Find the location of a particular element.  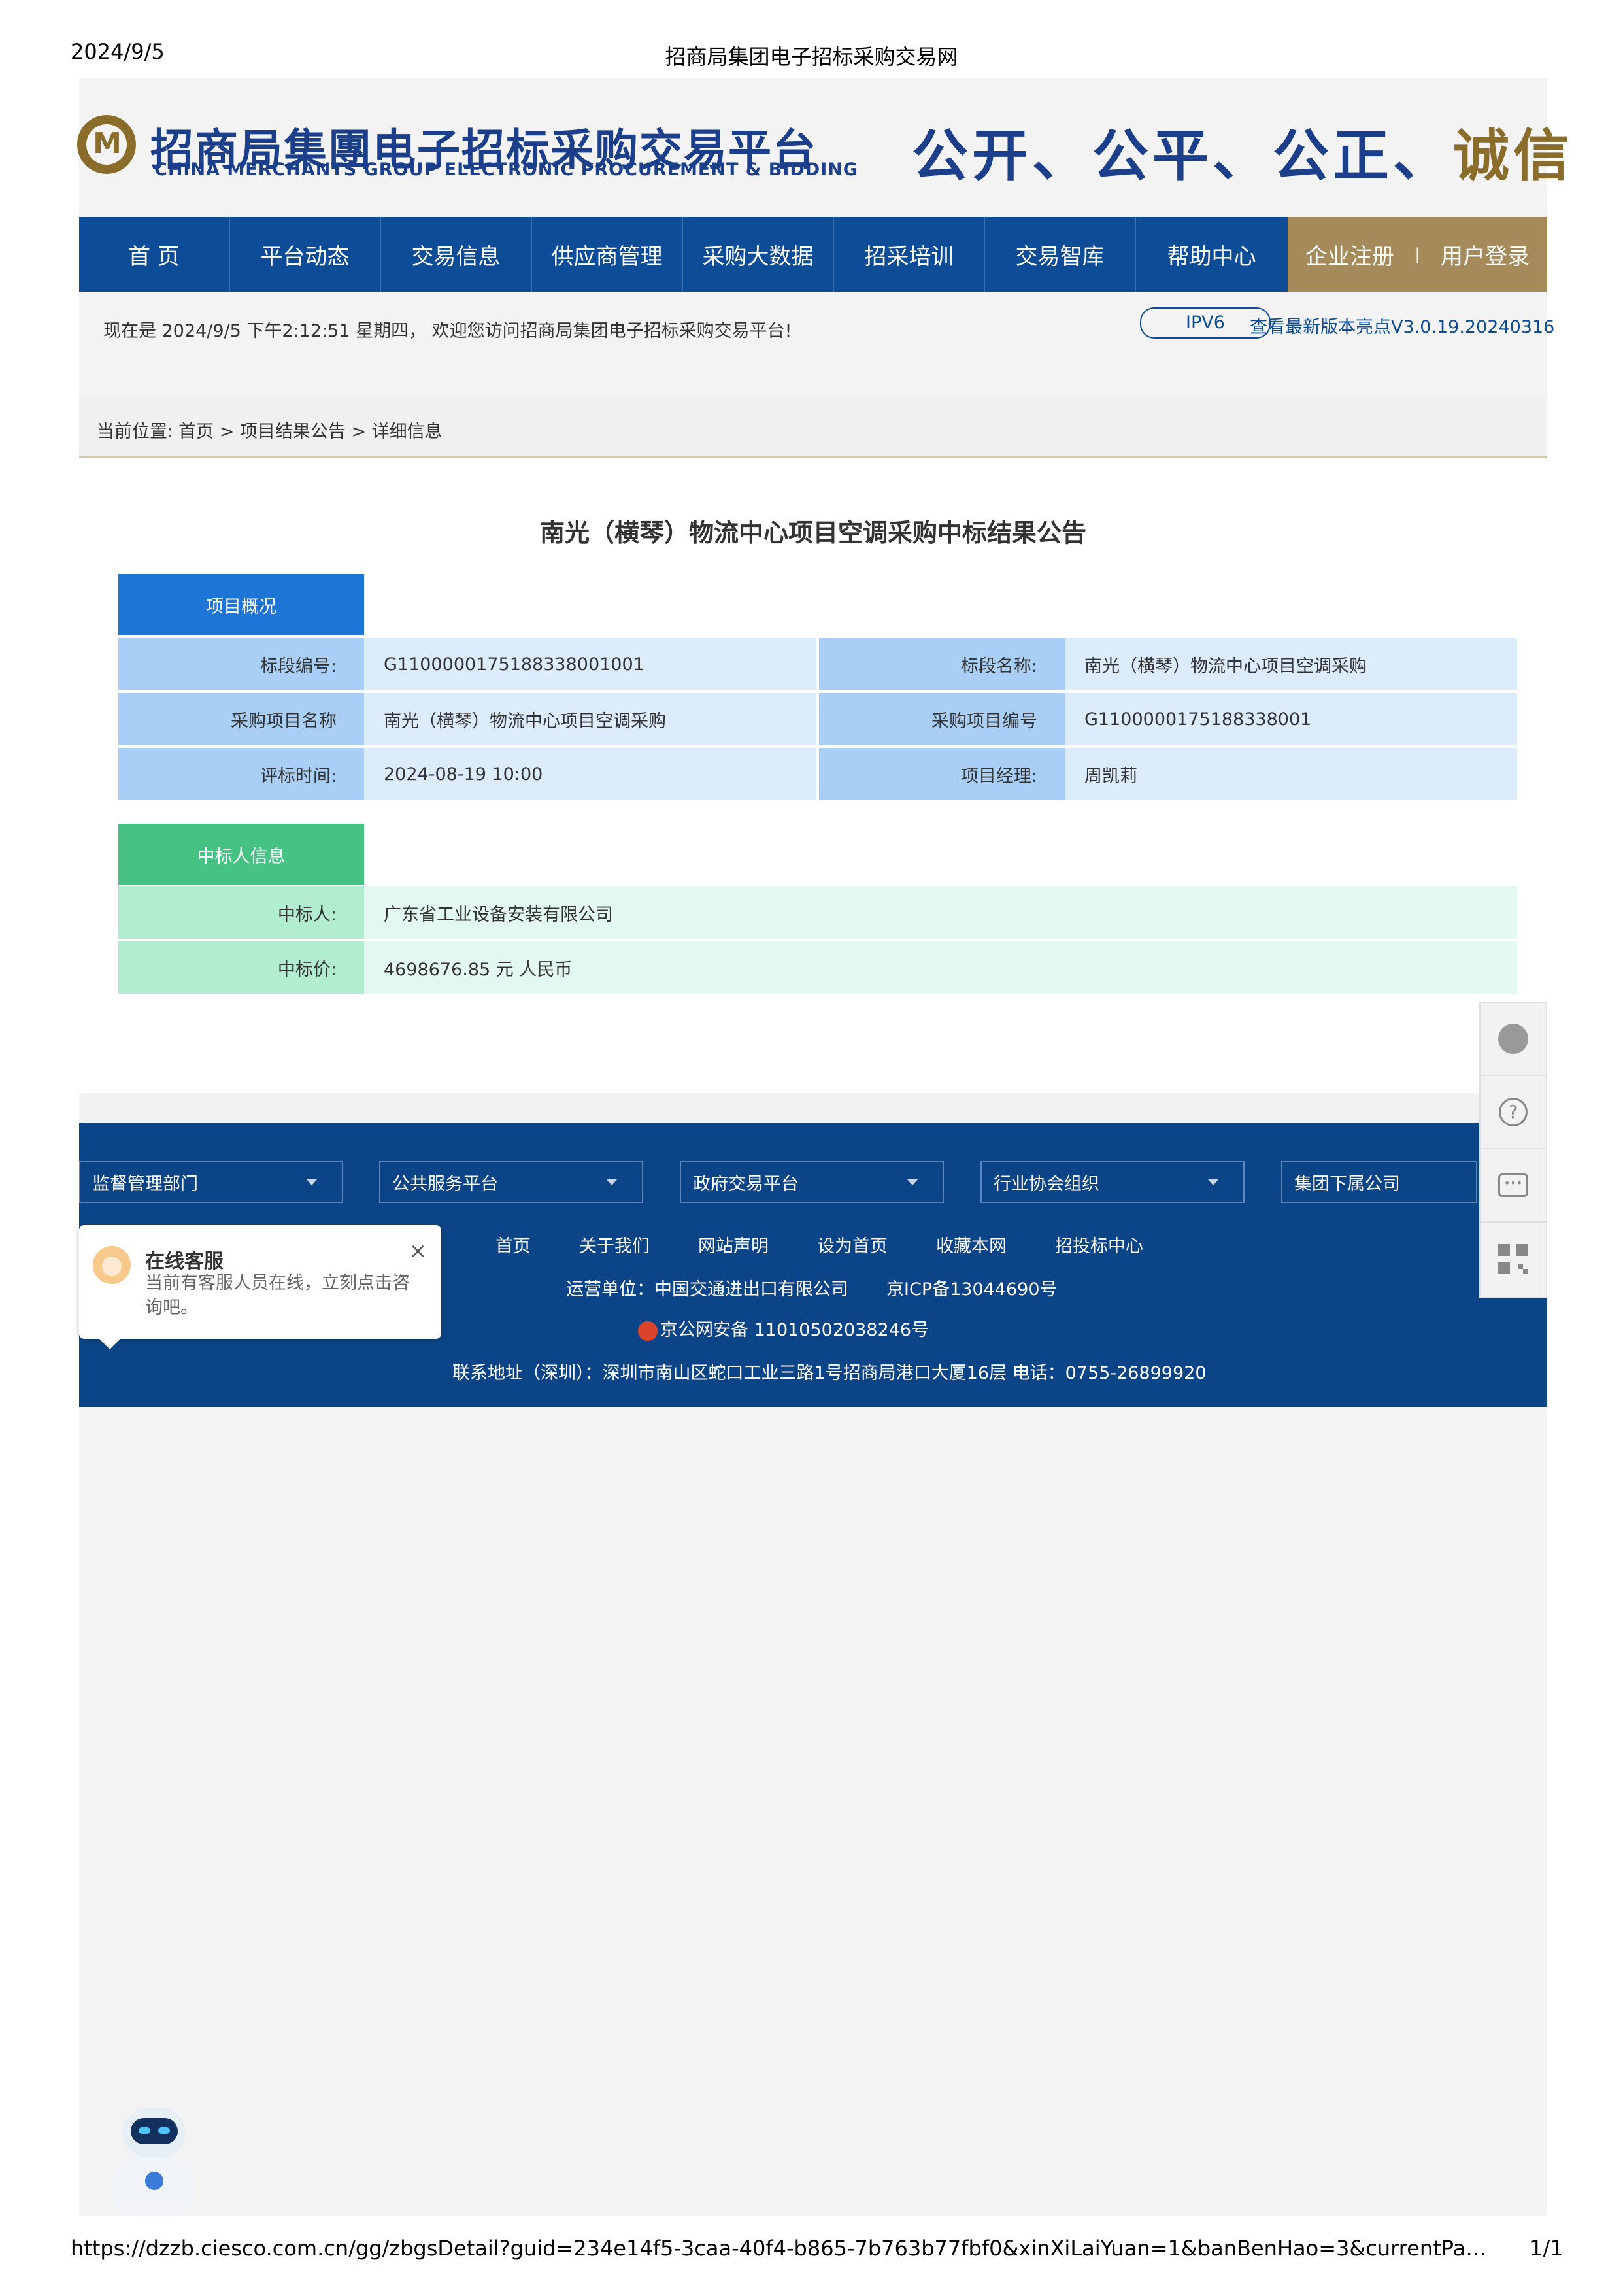

label-project-no: 采购项目编号 is located at coordinates (942, 719).